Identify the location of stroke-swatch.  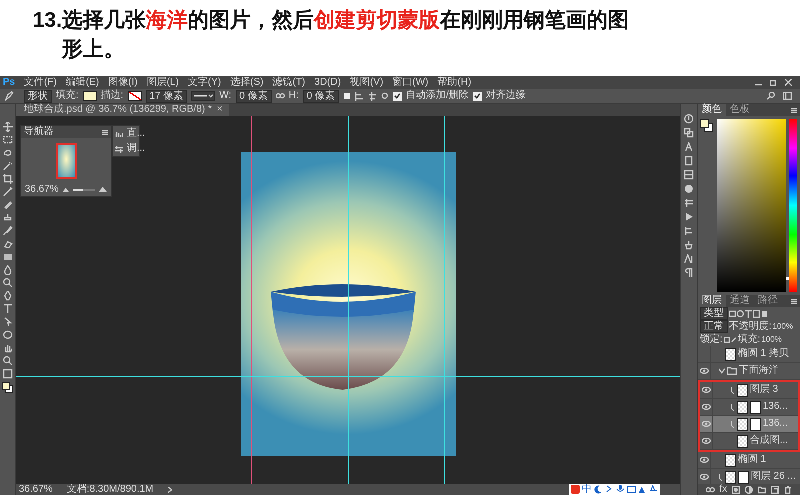
(135, 96).